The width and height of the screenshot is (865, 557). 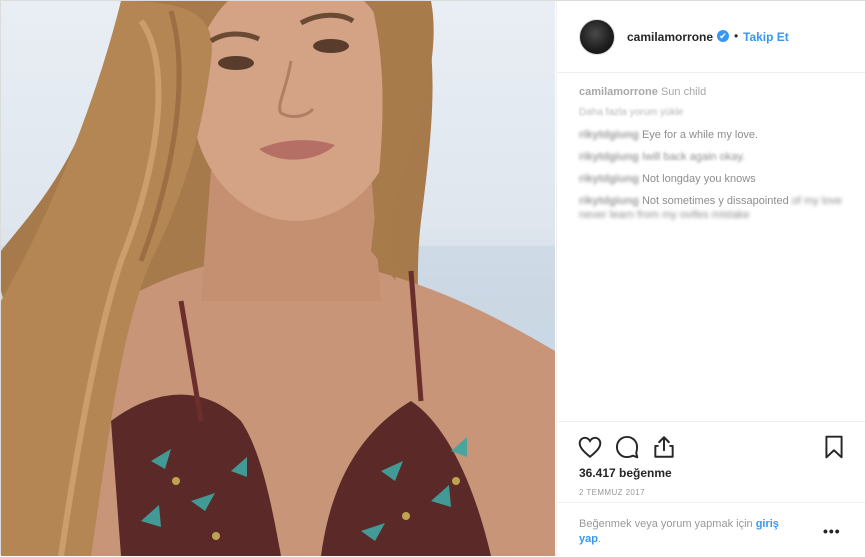 What do you see at coordinates (714, 92) in the screenshot?
I see `caption: camilamorrone Sun child` at bounding box center [714, 92].